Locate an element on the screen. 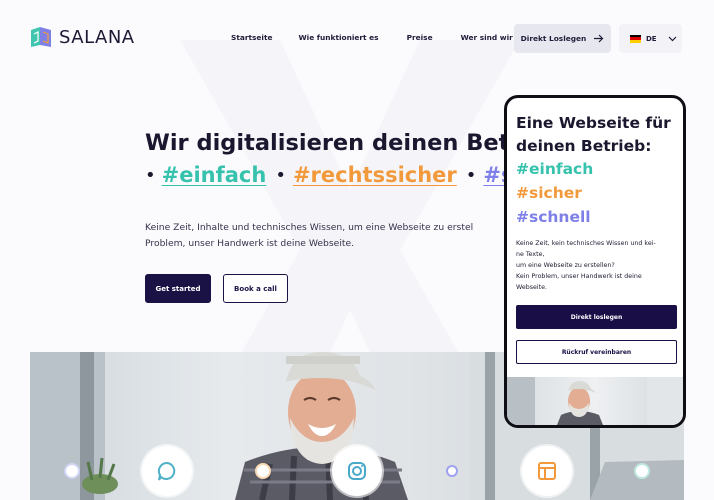 Image resolution: width=714 pixels, height=500 pixels. mobile-tag-schnell: #schnell is located at coordinates (553, 217).